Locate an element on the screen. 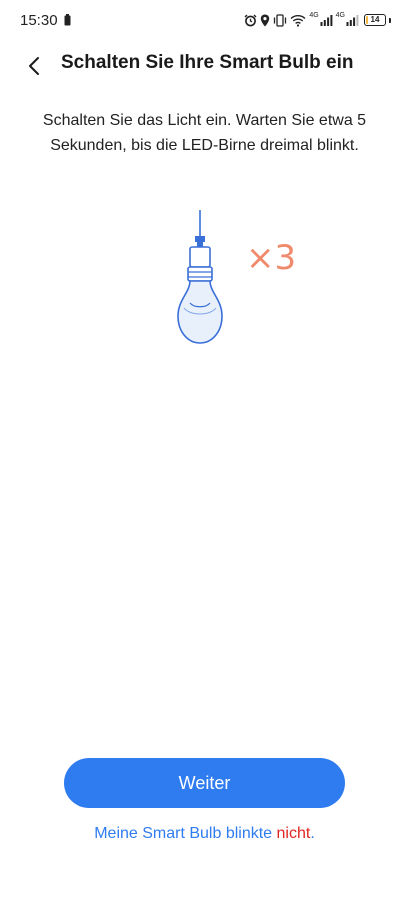 The width and height of the screenshot is (409, 900). link-tail: . is located at coordinates (312, 833).